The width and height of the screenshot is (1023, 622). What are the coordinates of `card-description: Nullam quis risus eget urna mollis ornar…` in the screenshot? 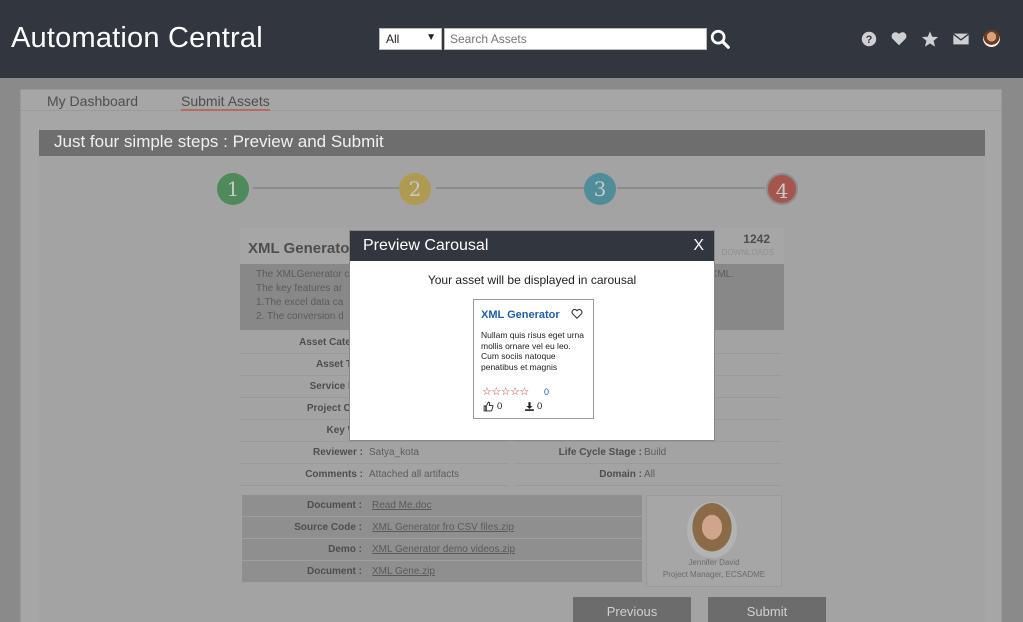 It's located at (532, 351).